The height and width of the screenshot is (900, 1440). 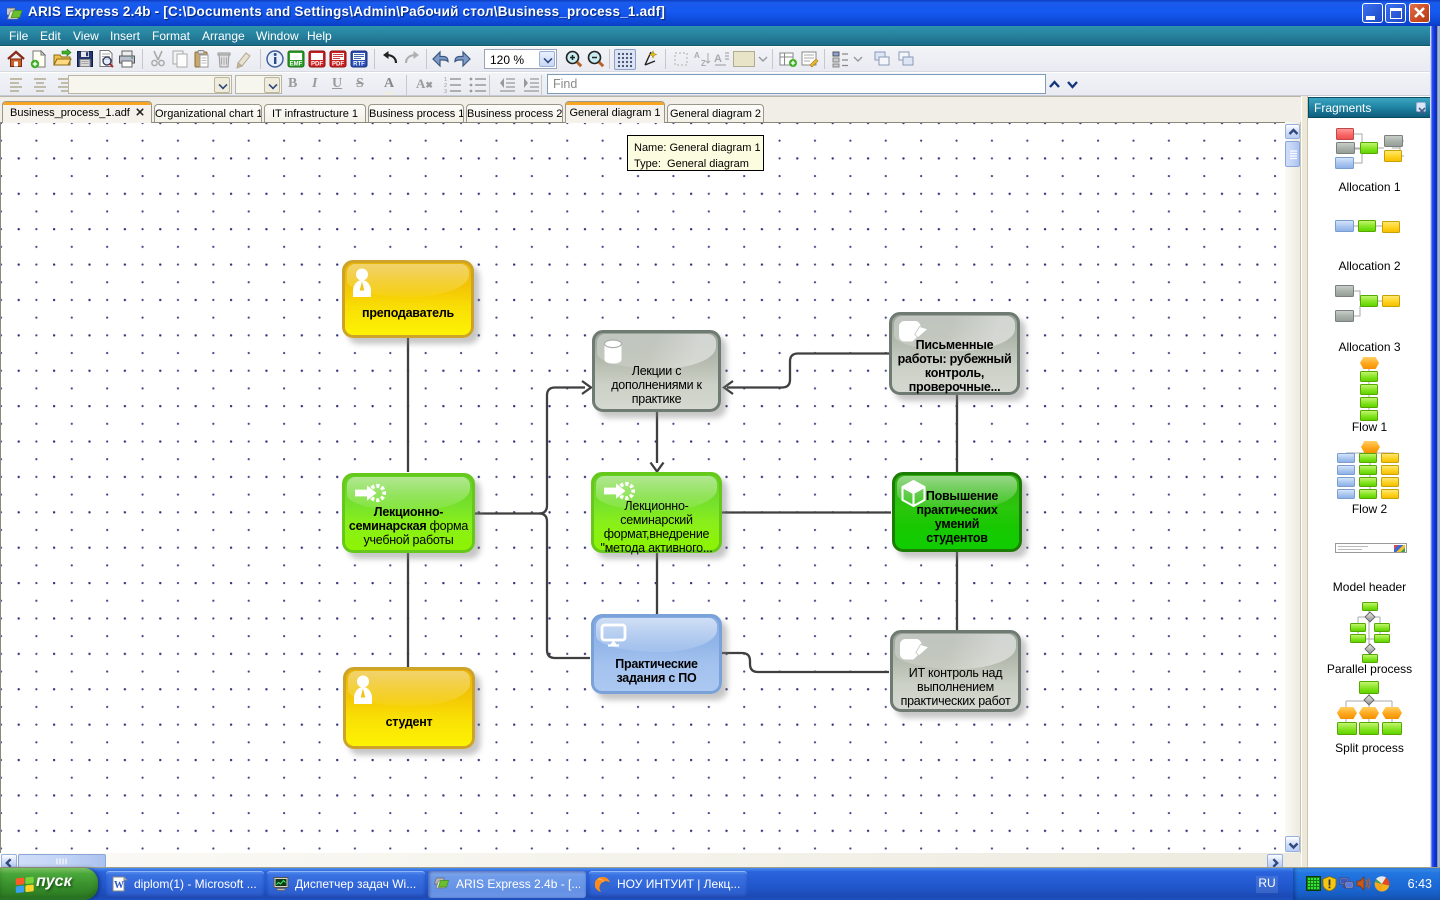 What do you see at coordinates (296, 65) in the screenshot?
I see `svg-text: EMF` at bounding box center [296, 65].